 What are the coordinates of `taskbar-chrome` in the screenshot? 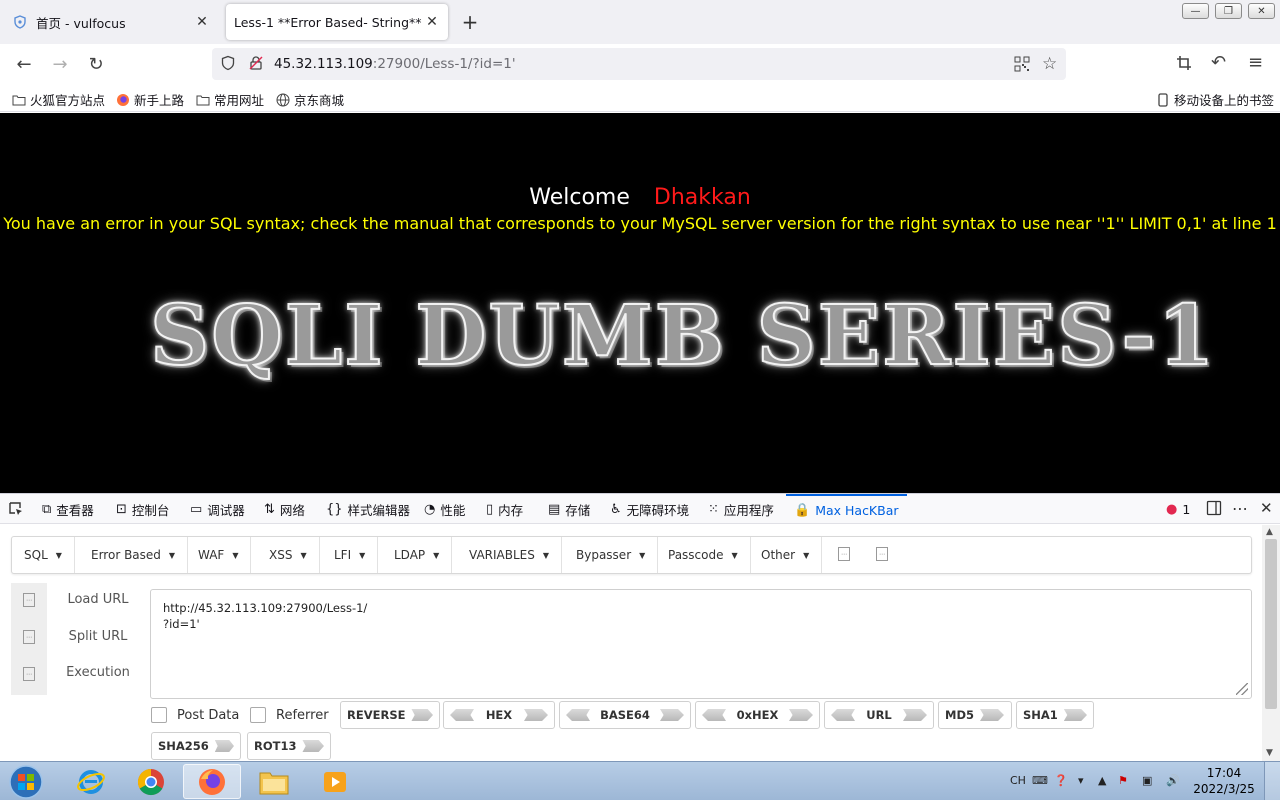 It's located at (151, 781).